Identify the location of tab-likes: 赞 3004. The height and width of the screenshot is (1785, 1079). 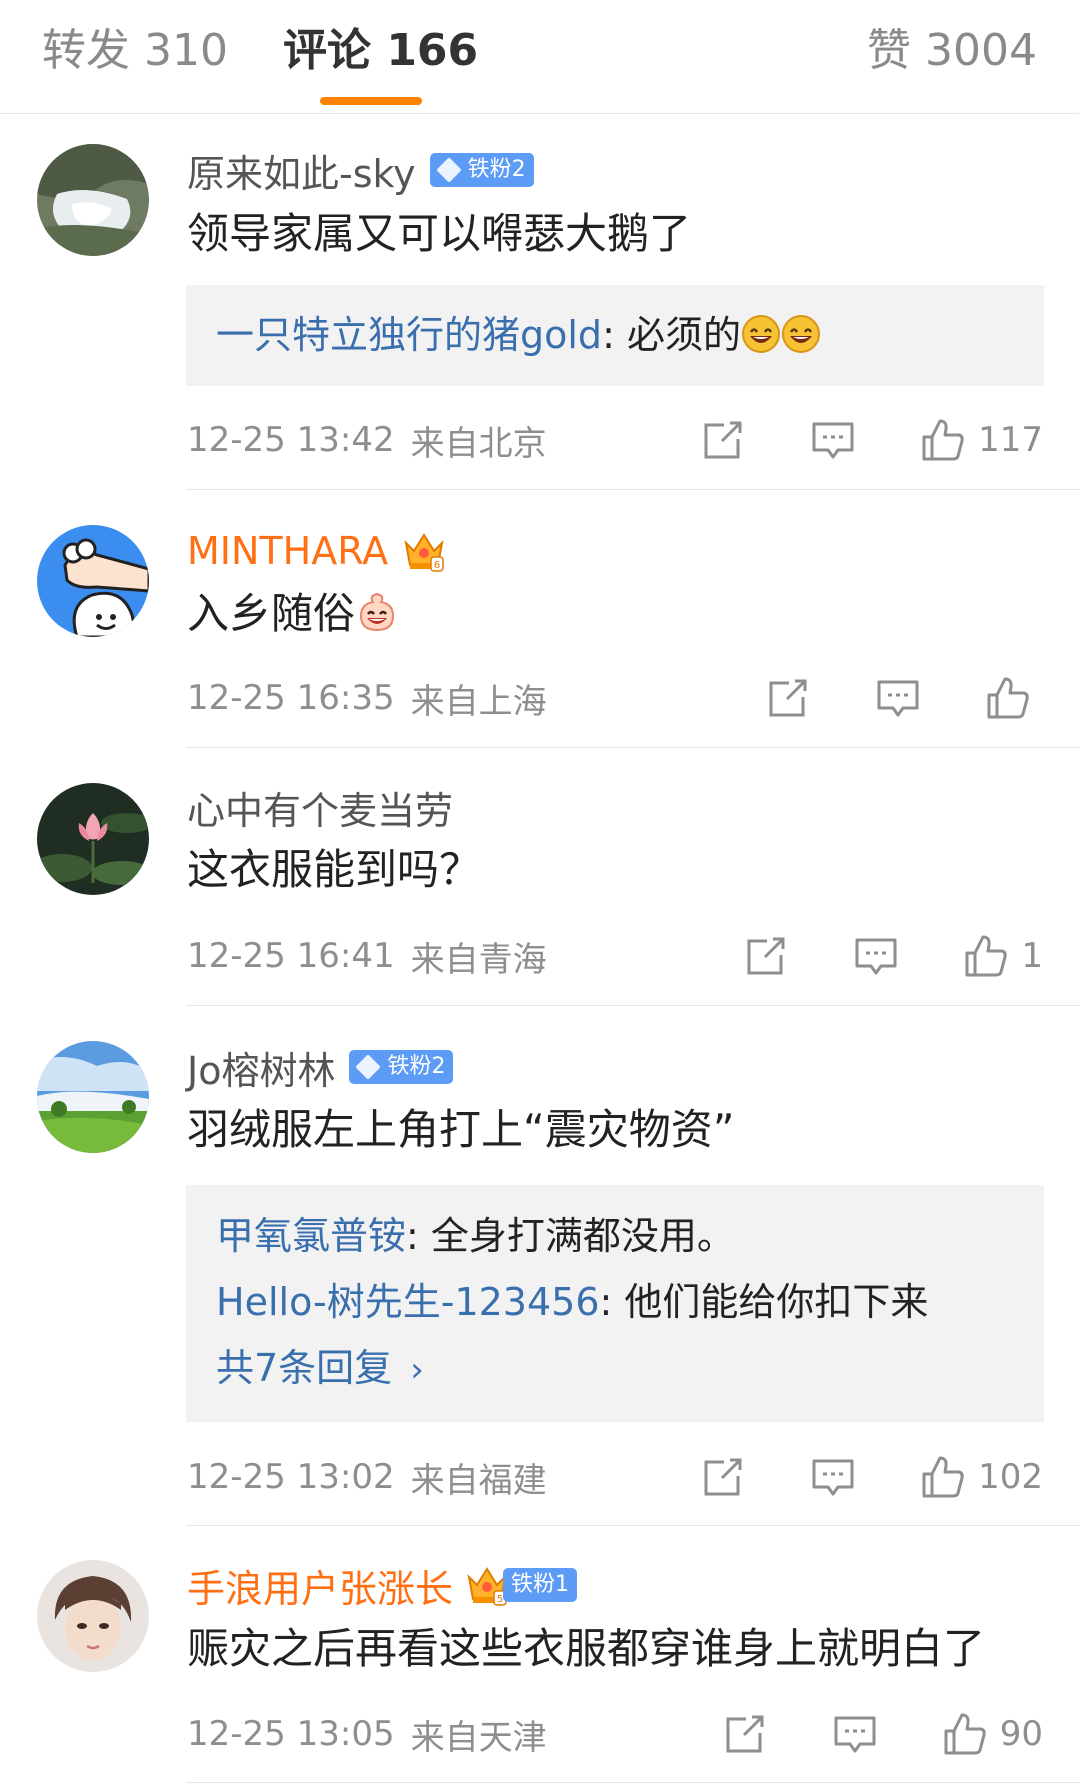
(952, 51).